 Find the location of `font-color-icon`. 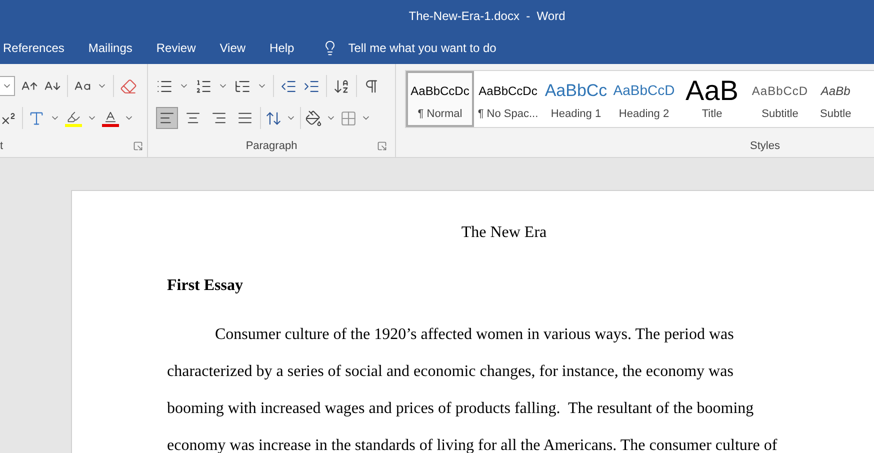

font-color-icon is located at coordinates (110, 118).